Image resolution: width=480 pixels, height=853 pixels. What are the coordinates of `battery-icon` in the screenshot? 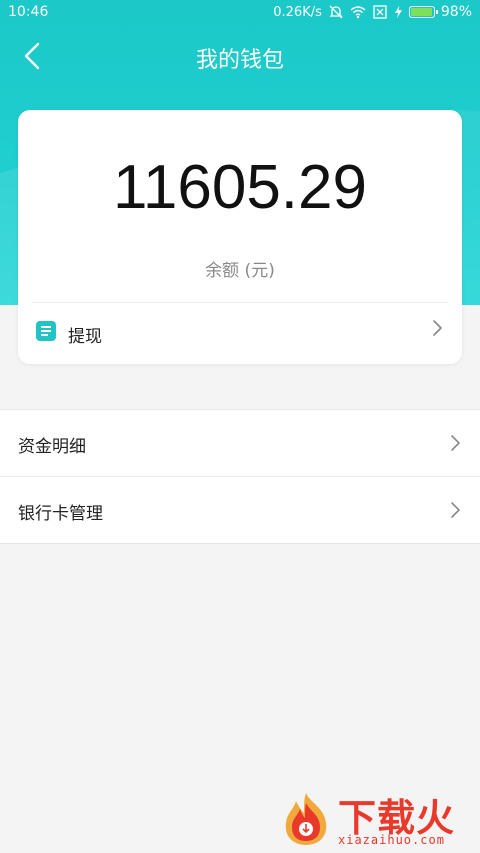 It's located at (423, 12).